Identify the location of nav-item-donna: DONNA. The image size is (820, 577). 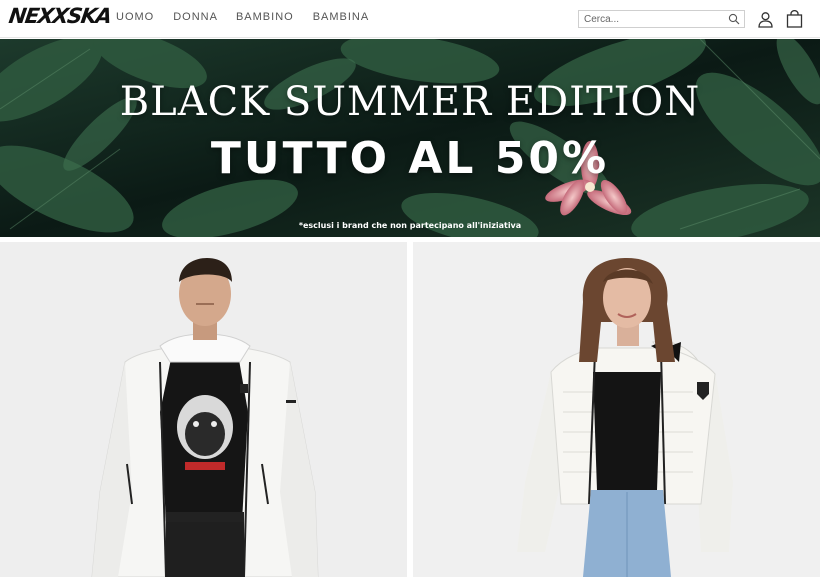
(195, 17).